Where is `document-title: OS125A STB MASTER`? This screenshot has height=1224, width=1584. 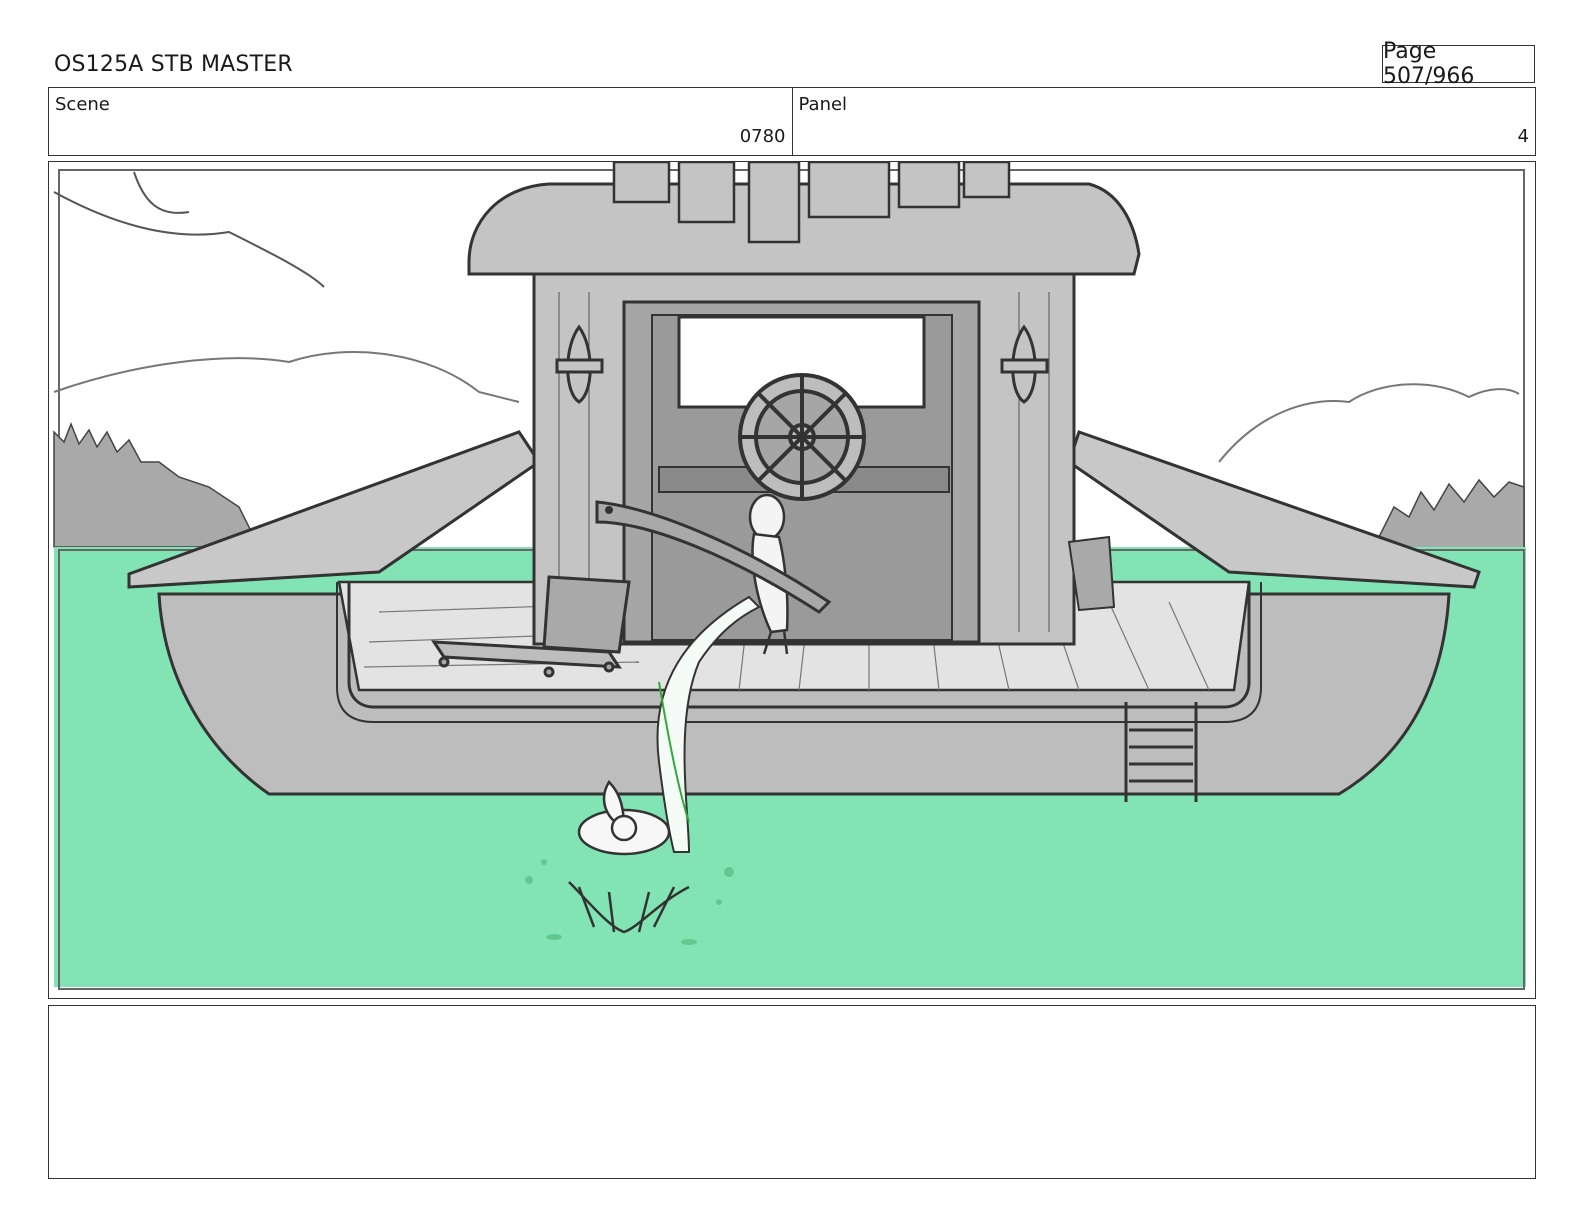 document-title: OS125A STB MASTER is located at coordinates (173, 64).